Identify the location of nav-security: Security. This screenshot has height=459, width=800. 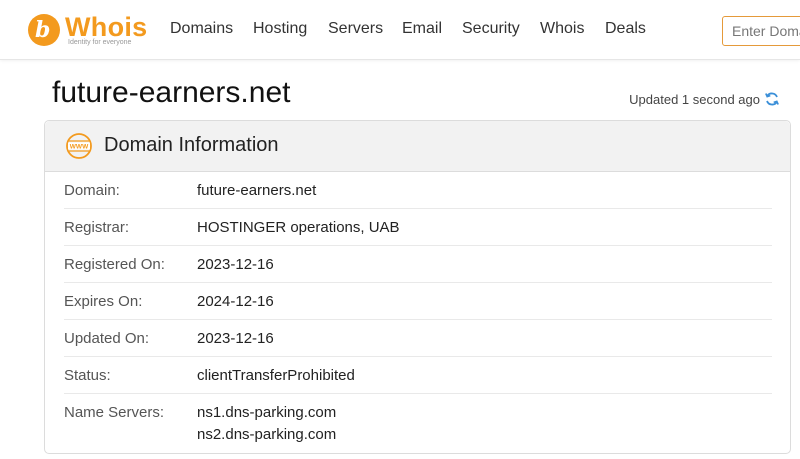
(491, 29).